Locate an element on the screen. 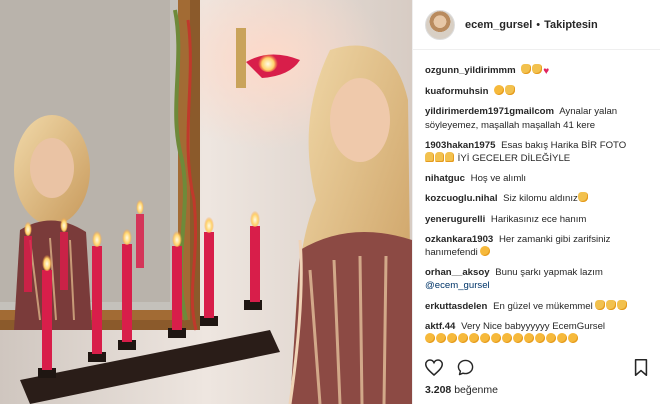  author-username: ecem_gursel is located at coordinates (498, 25).